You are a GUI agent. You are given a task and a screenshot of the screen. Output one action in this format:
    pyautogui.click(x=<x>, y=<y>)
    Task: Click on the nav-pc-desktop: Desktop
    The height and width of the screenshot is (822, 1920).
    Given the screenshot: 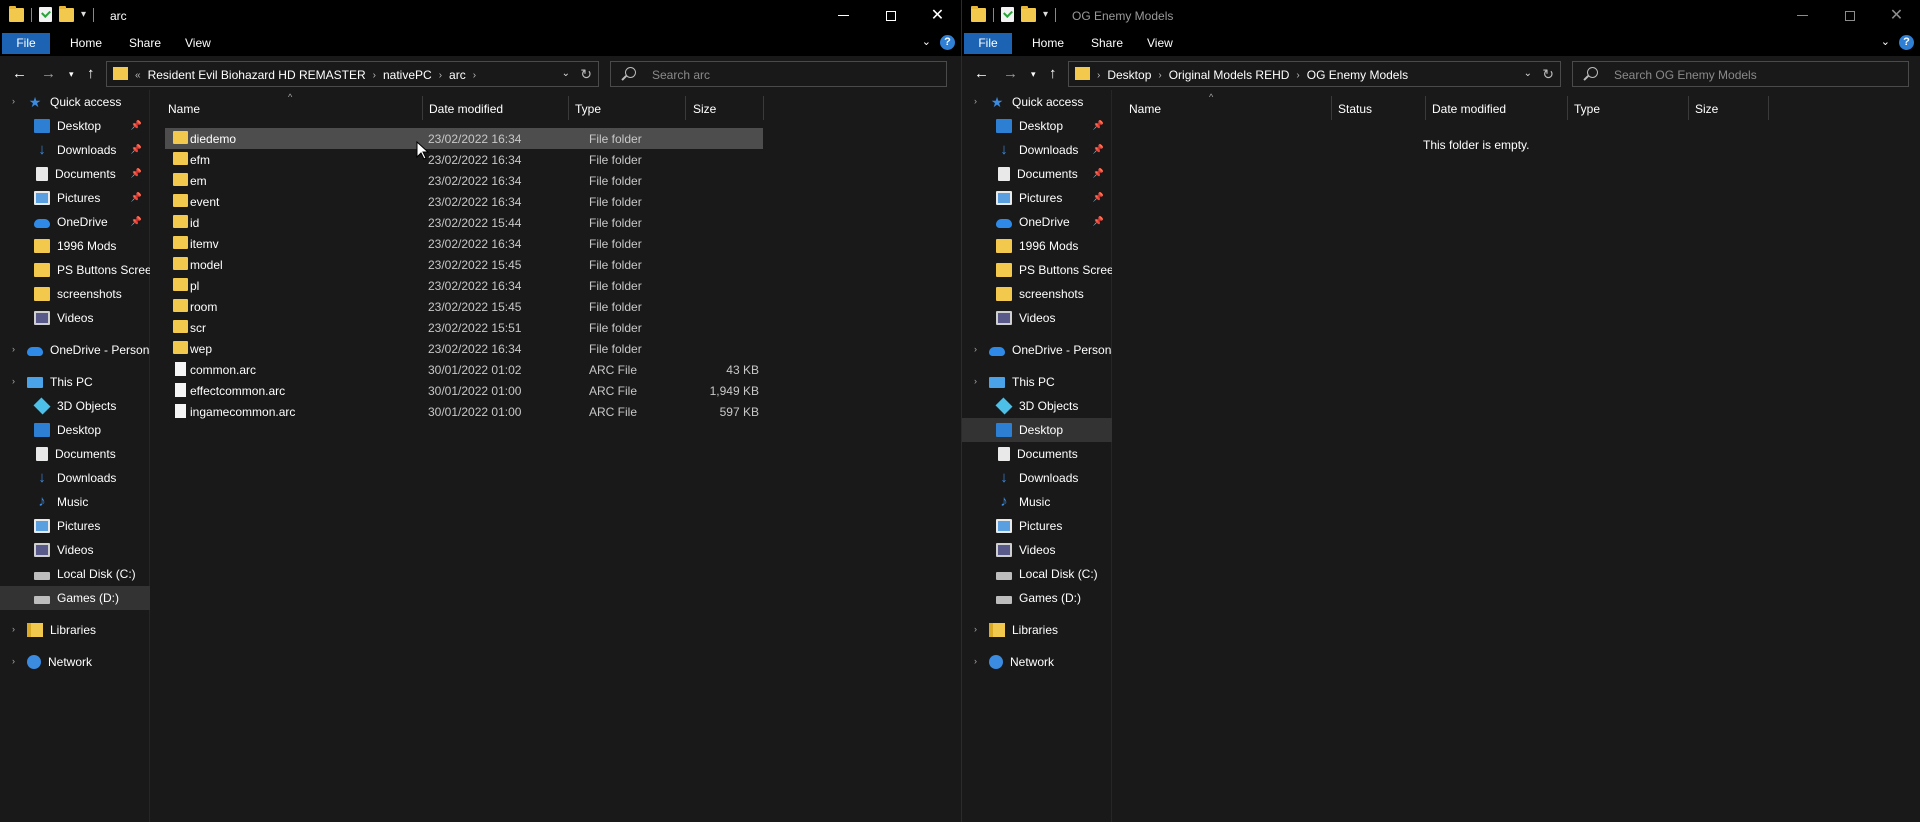 What is the action you would take?
    pyautogui.click(x=1037, y=430)
    